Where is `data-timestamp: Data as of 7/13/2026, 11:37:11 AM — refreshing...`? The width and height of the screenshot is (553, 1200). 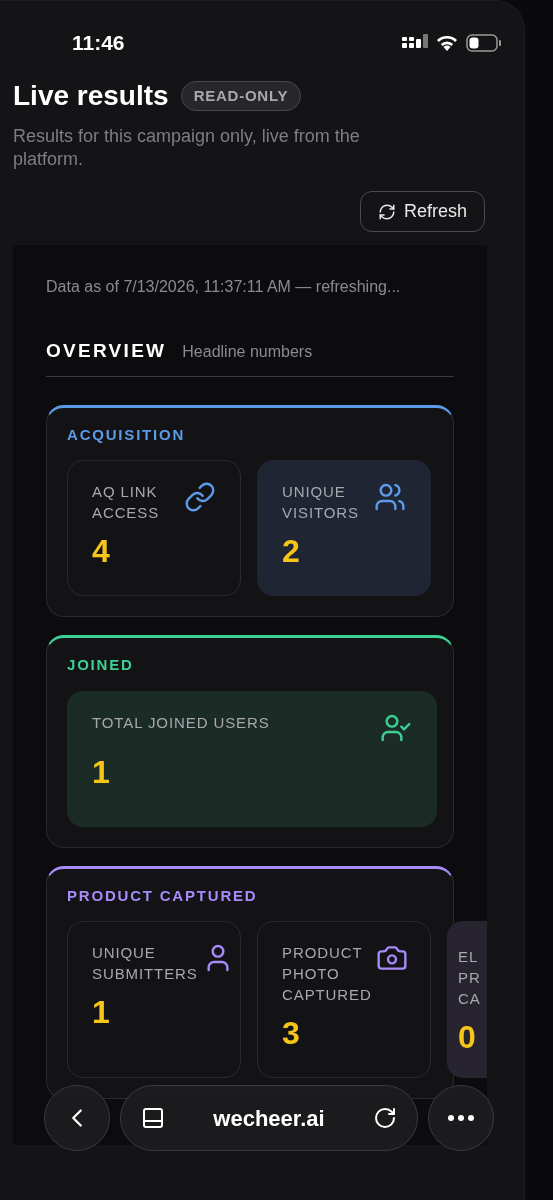 data-timestamp: Data as of 7/13/2026, 11:37:11 AM — refreshing... is located at coordinates (224, 287).